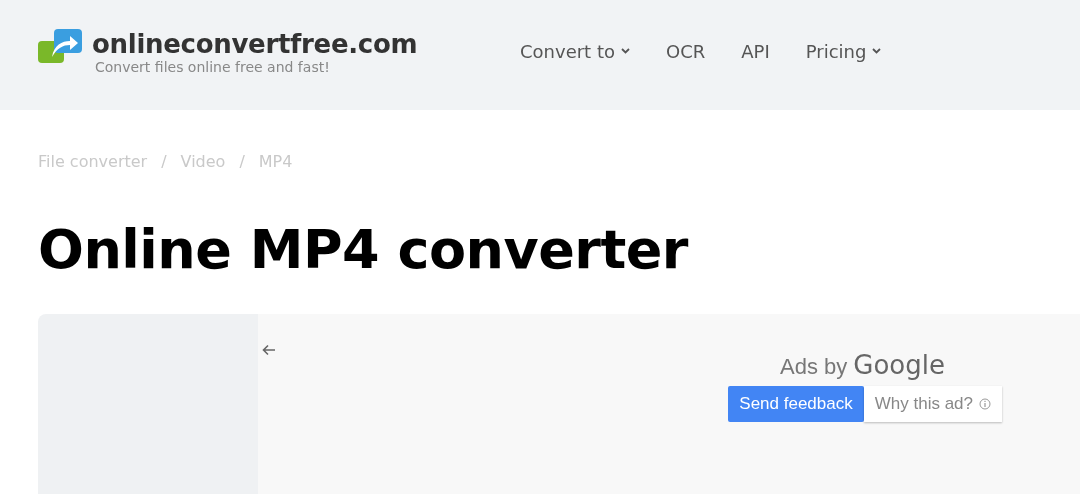 Image resolution: width=1080 pixels, height=502 pixels. What do you see at coordinates (814, 367) in the screenshot?
I see `ads-by-label: Ads by` at bounding box center [814, 367].